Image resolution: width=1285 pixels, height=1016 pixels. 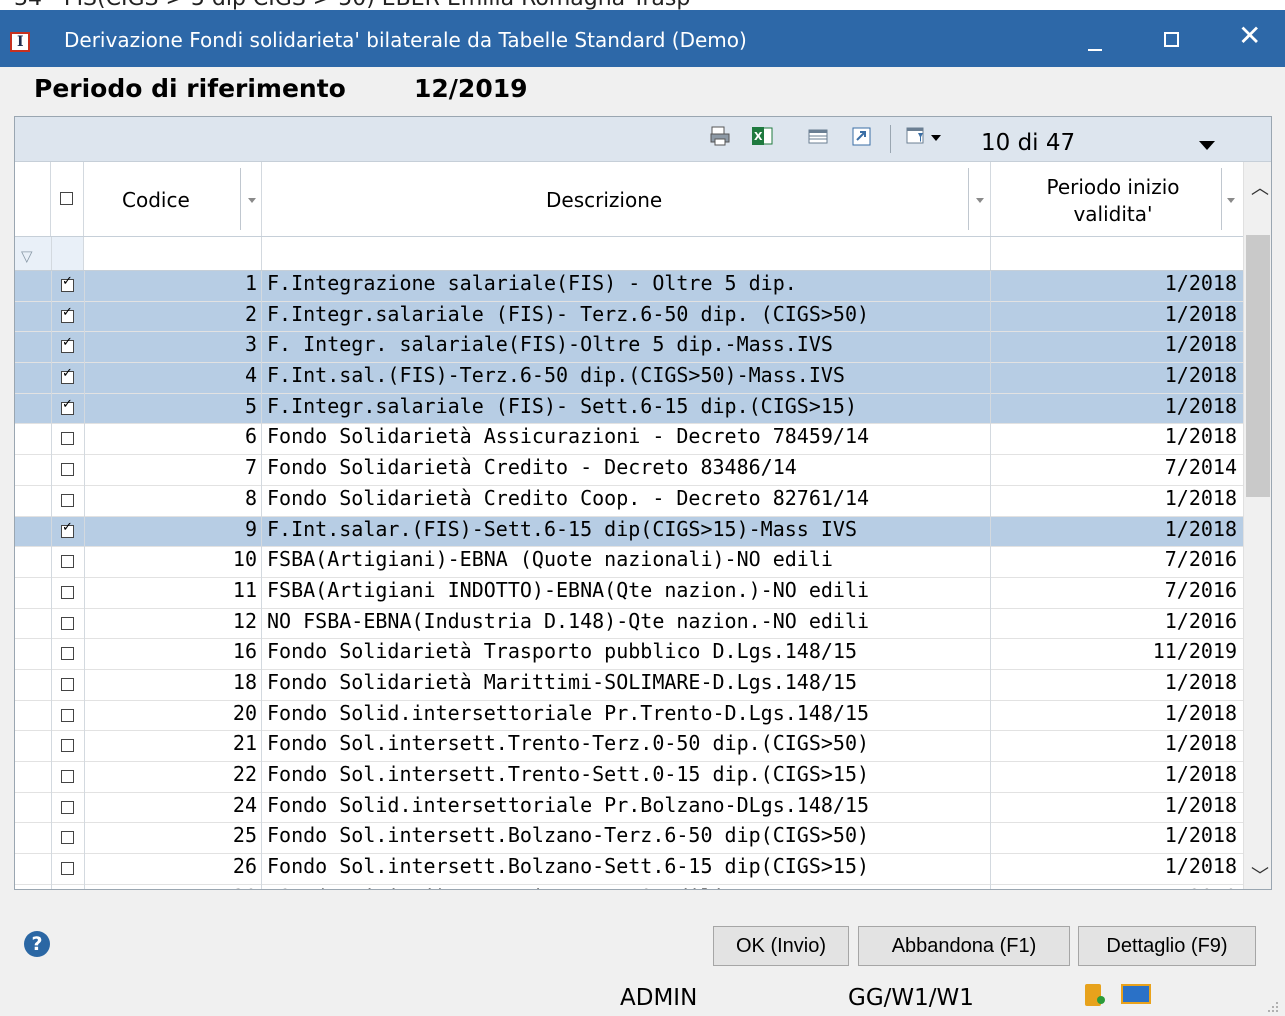 I want to click on scroll-up-icon: ︿, so click(x=1260, y=187).